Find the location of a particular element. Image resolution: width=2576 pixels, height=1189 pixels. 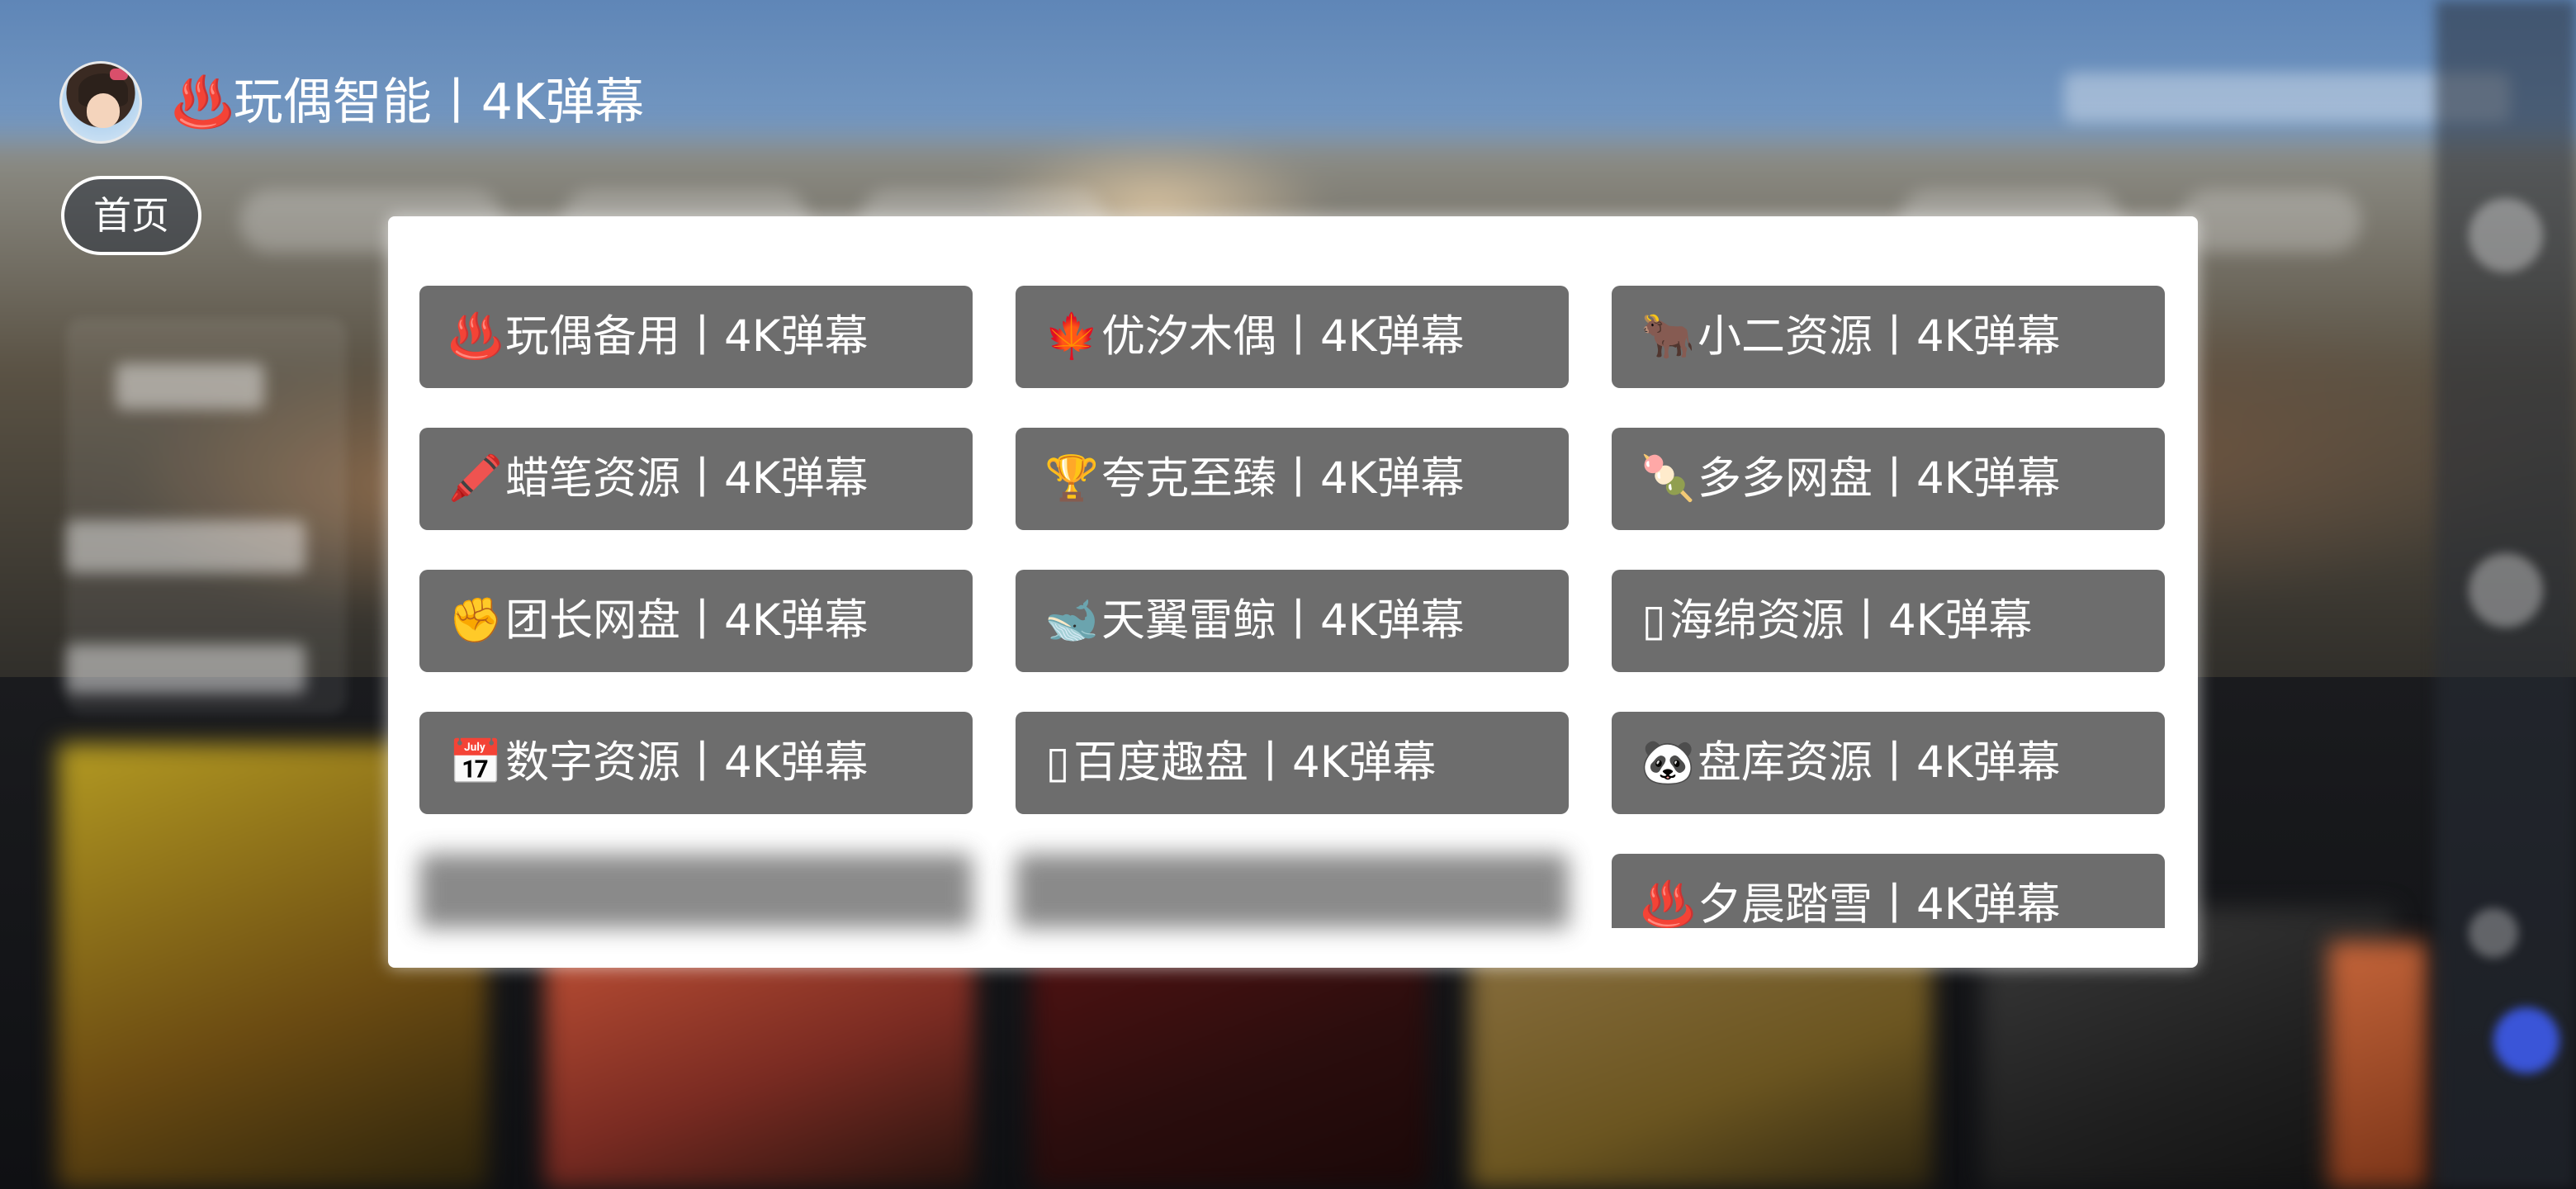

source-button: ▯海绵资源丨4K弹幕 is located at coordinates (1888, 621).